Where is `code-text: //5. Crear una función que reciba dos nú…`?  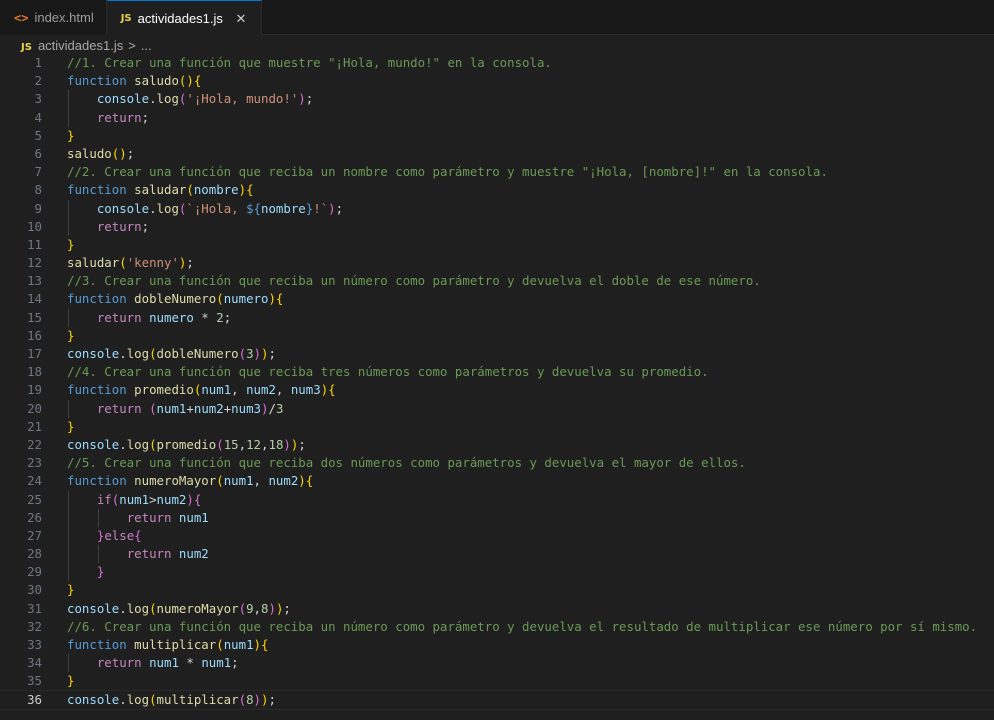 code-text: //5. Crear una función que reciba dos nú… is located at coordinates (406, 463).